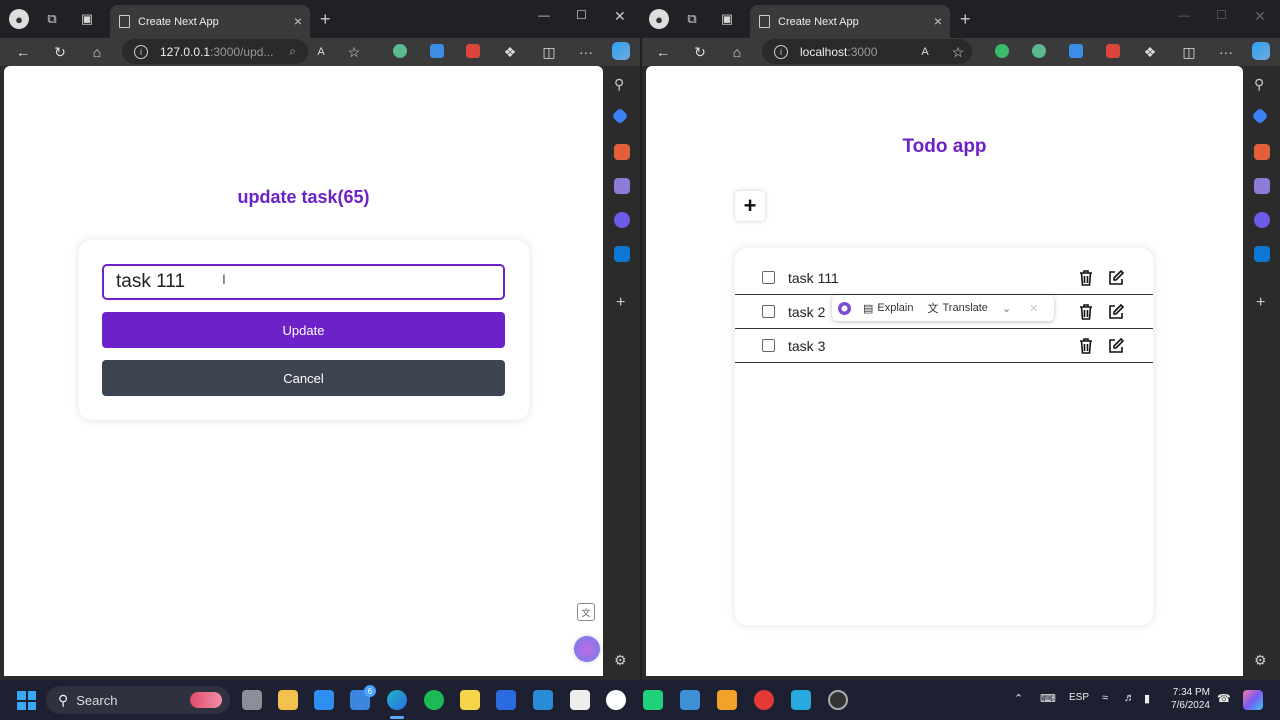 The height and width of the screenshot is (720, 1280). I want to click on close-icon: ✕, so click(1033, 308).